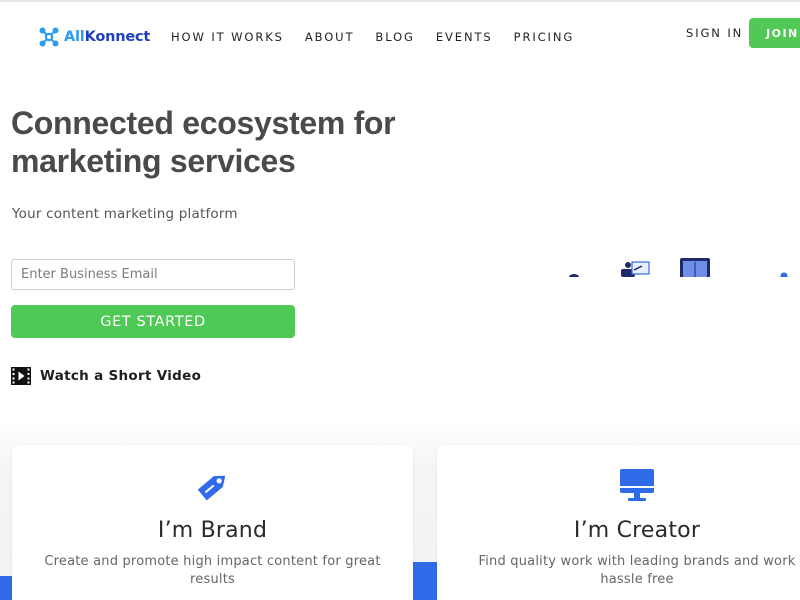 The height and width of the screenshot is (600, 800). Describe the element at coordinates (400, 1) in the screenshot. I see `top-divider` at that location.